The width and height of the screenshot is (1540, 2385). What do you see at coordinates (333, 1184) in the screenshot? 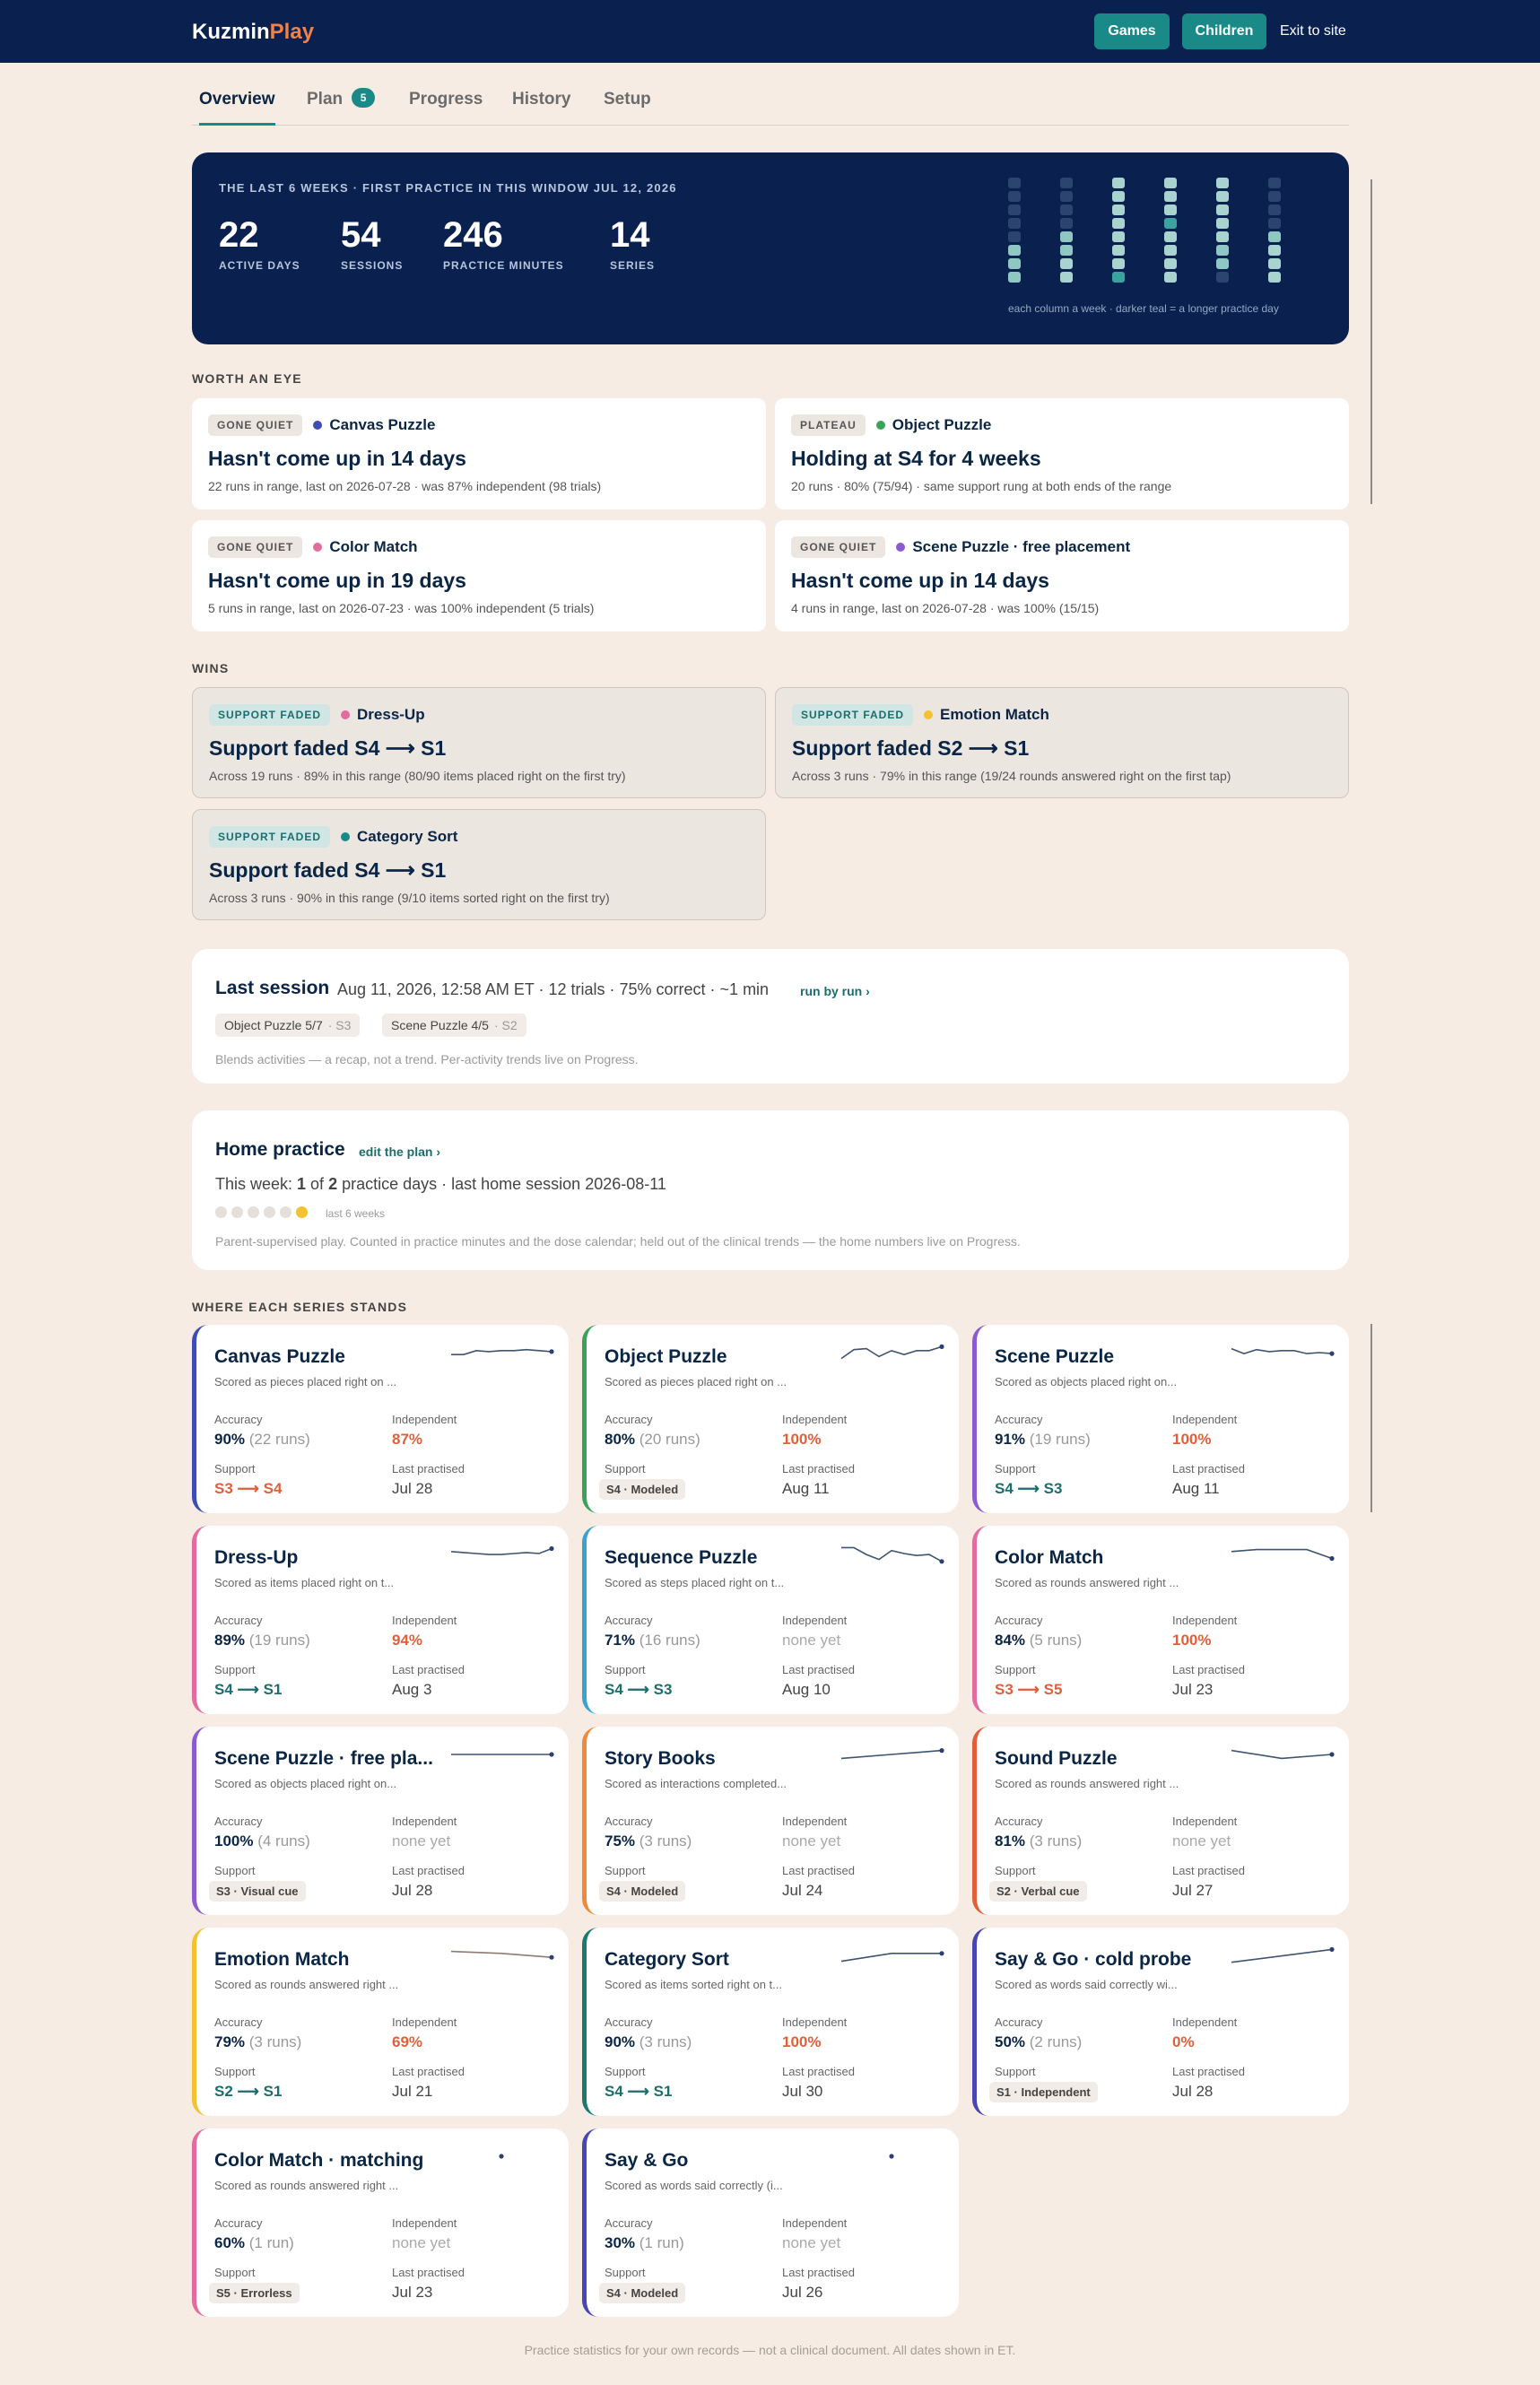
I see `week-total: 2` at bounding box center [333, 1184].